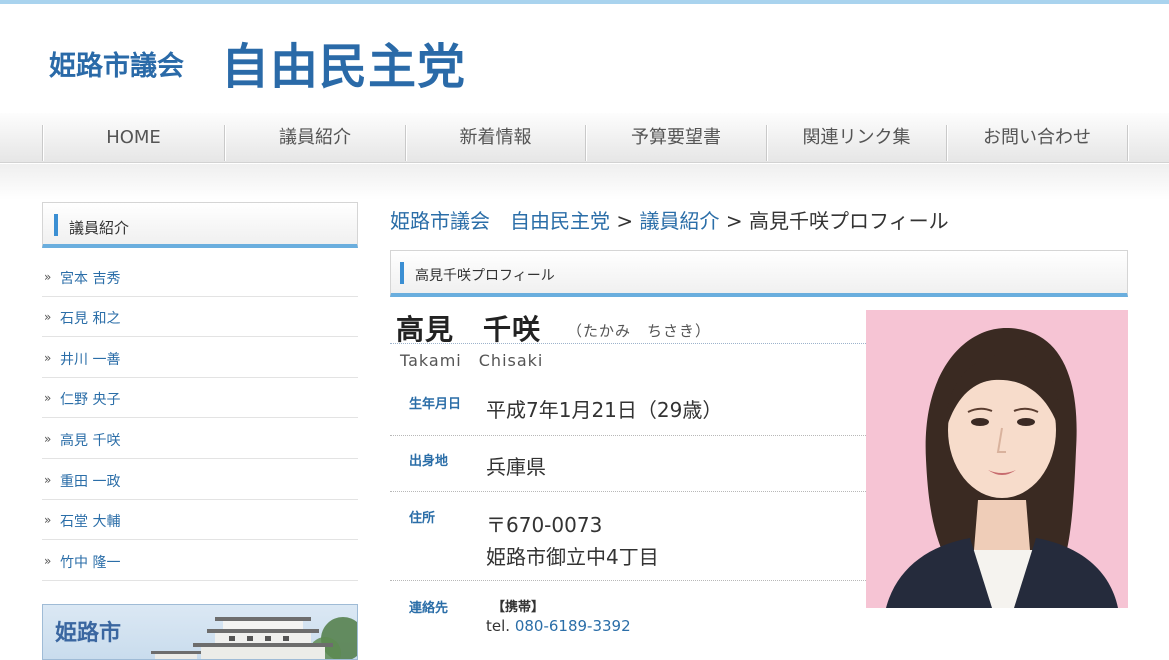 The width and height of the screenshot is (1169, 660). What do you see at coordinates (315, 138) in the screenshot?
I see `nav-members: 議員紹介` at bounding box center [315, 138].